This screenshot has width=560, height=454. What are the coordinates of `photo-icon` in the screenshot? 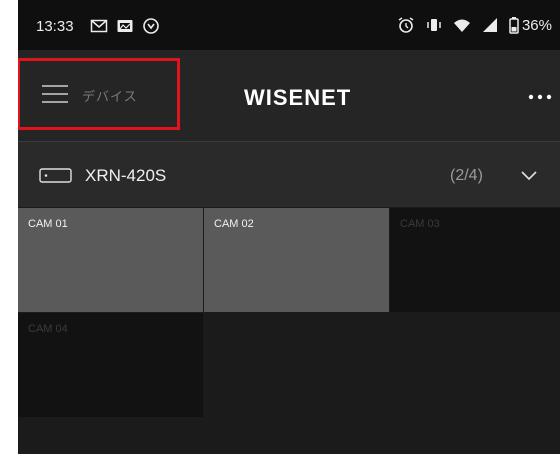 It's located at (125, 26).